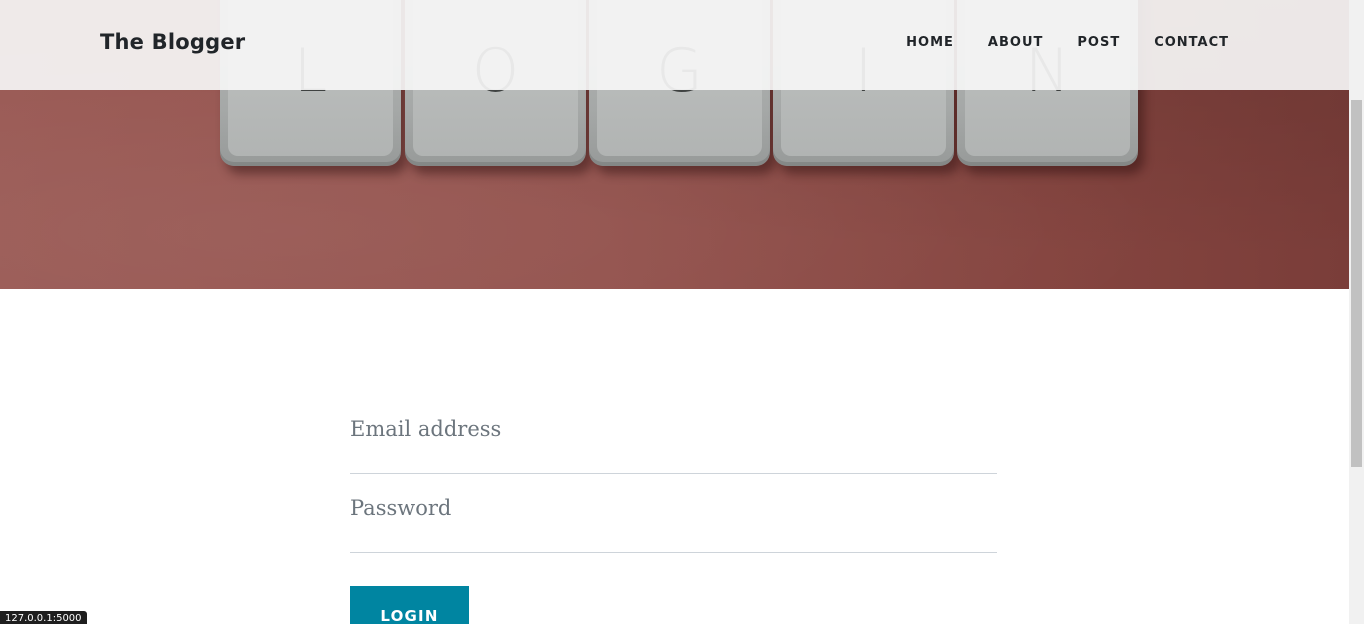  What do you see at coordinates (43, 617) in the screenshot?
I see `status-url-tooltip: 127.0.0.1:5000` at bounding box center [43, 617].